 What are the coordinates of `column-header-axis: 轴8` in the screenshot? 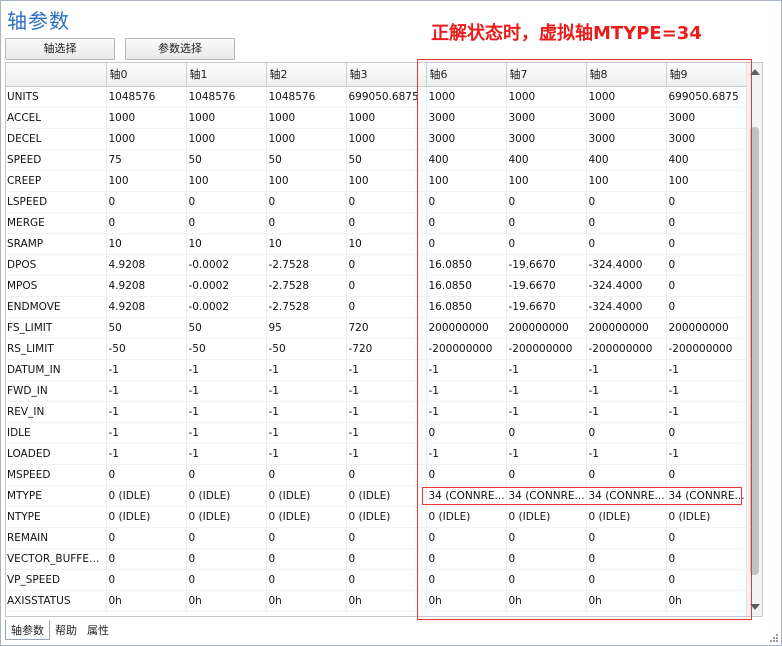 It's located at (626, 75).